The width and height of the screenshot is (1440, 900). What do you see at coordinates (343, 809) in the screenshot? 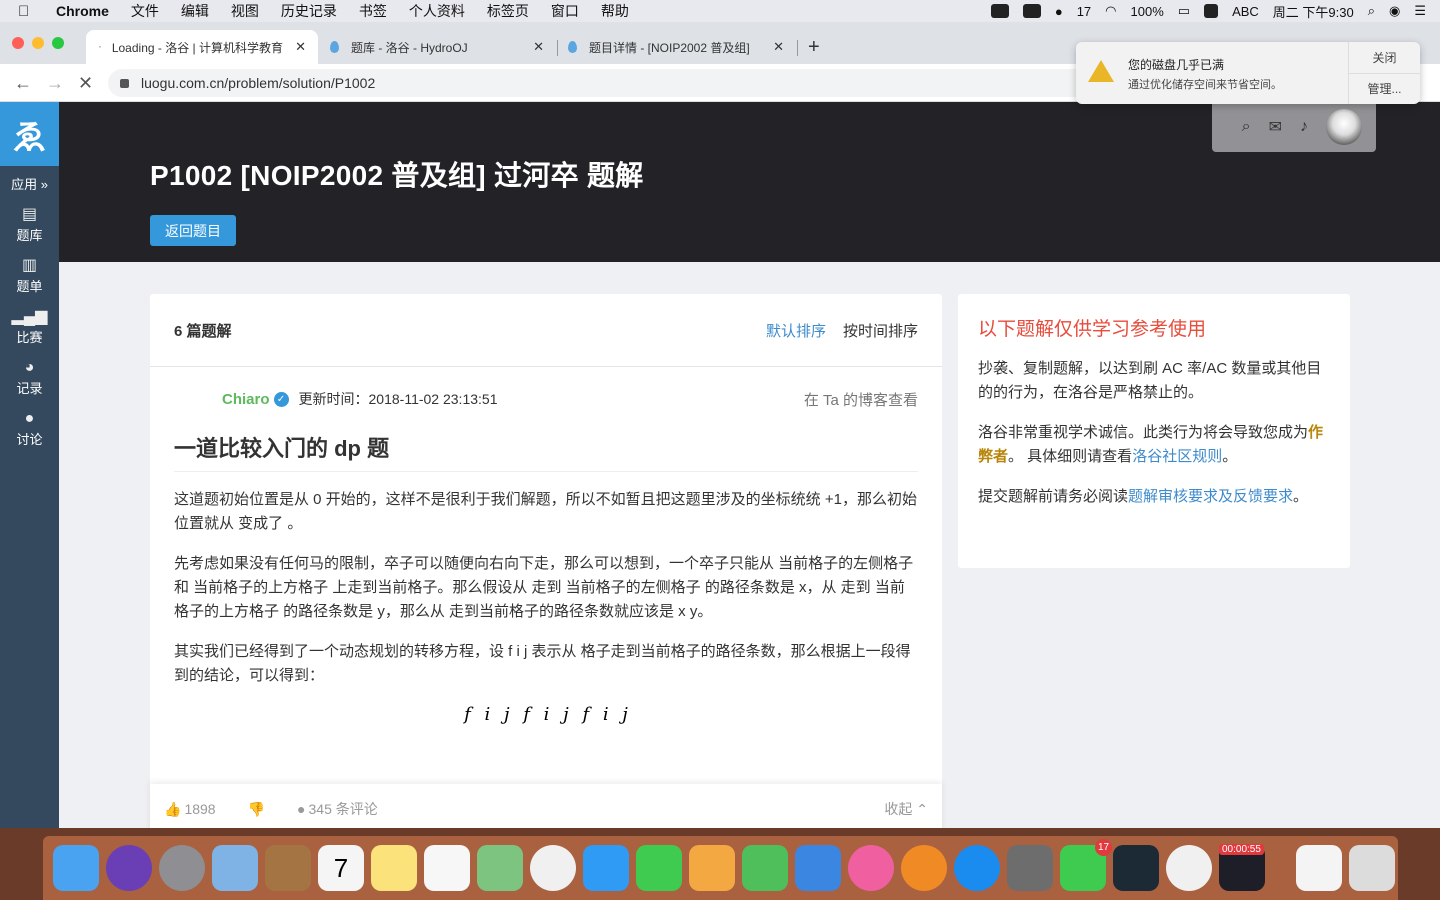
I see `comment-count: 345 条评论` at bounding box center [343, 809].